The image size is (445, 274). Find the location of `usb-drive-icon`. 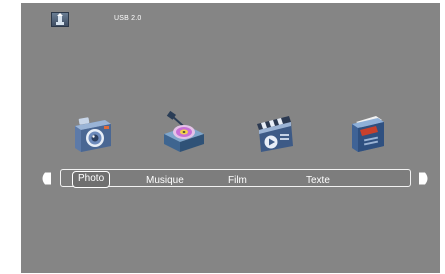

usb-drive-icon is located at coordinates (60, 19).